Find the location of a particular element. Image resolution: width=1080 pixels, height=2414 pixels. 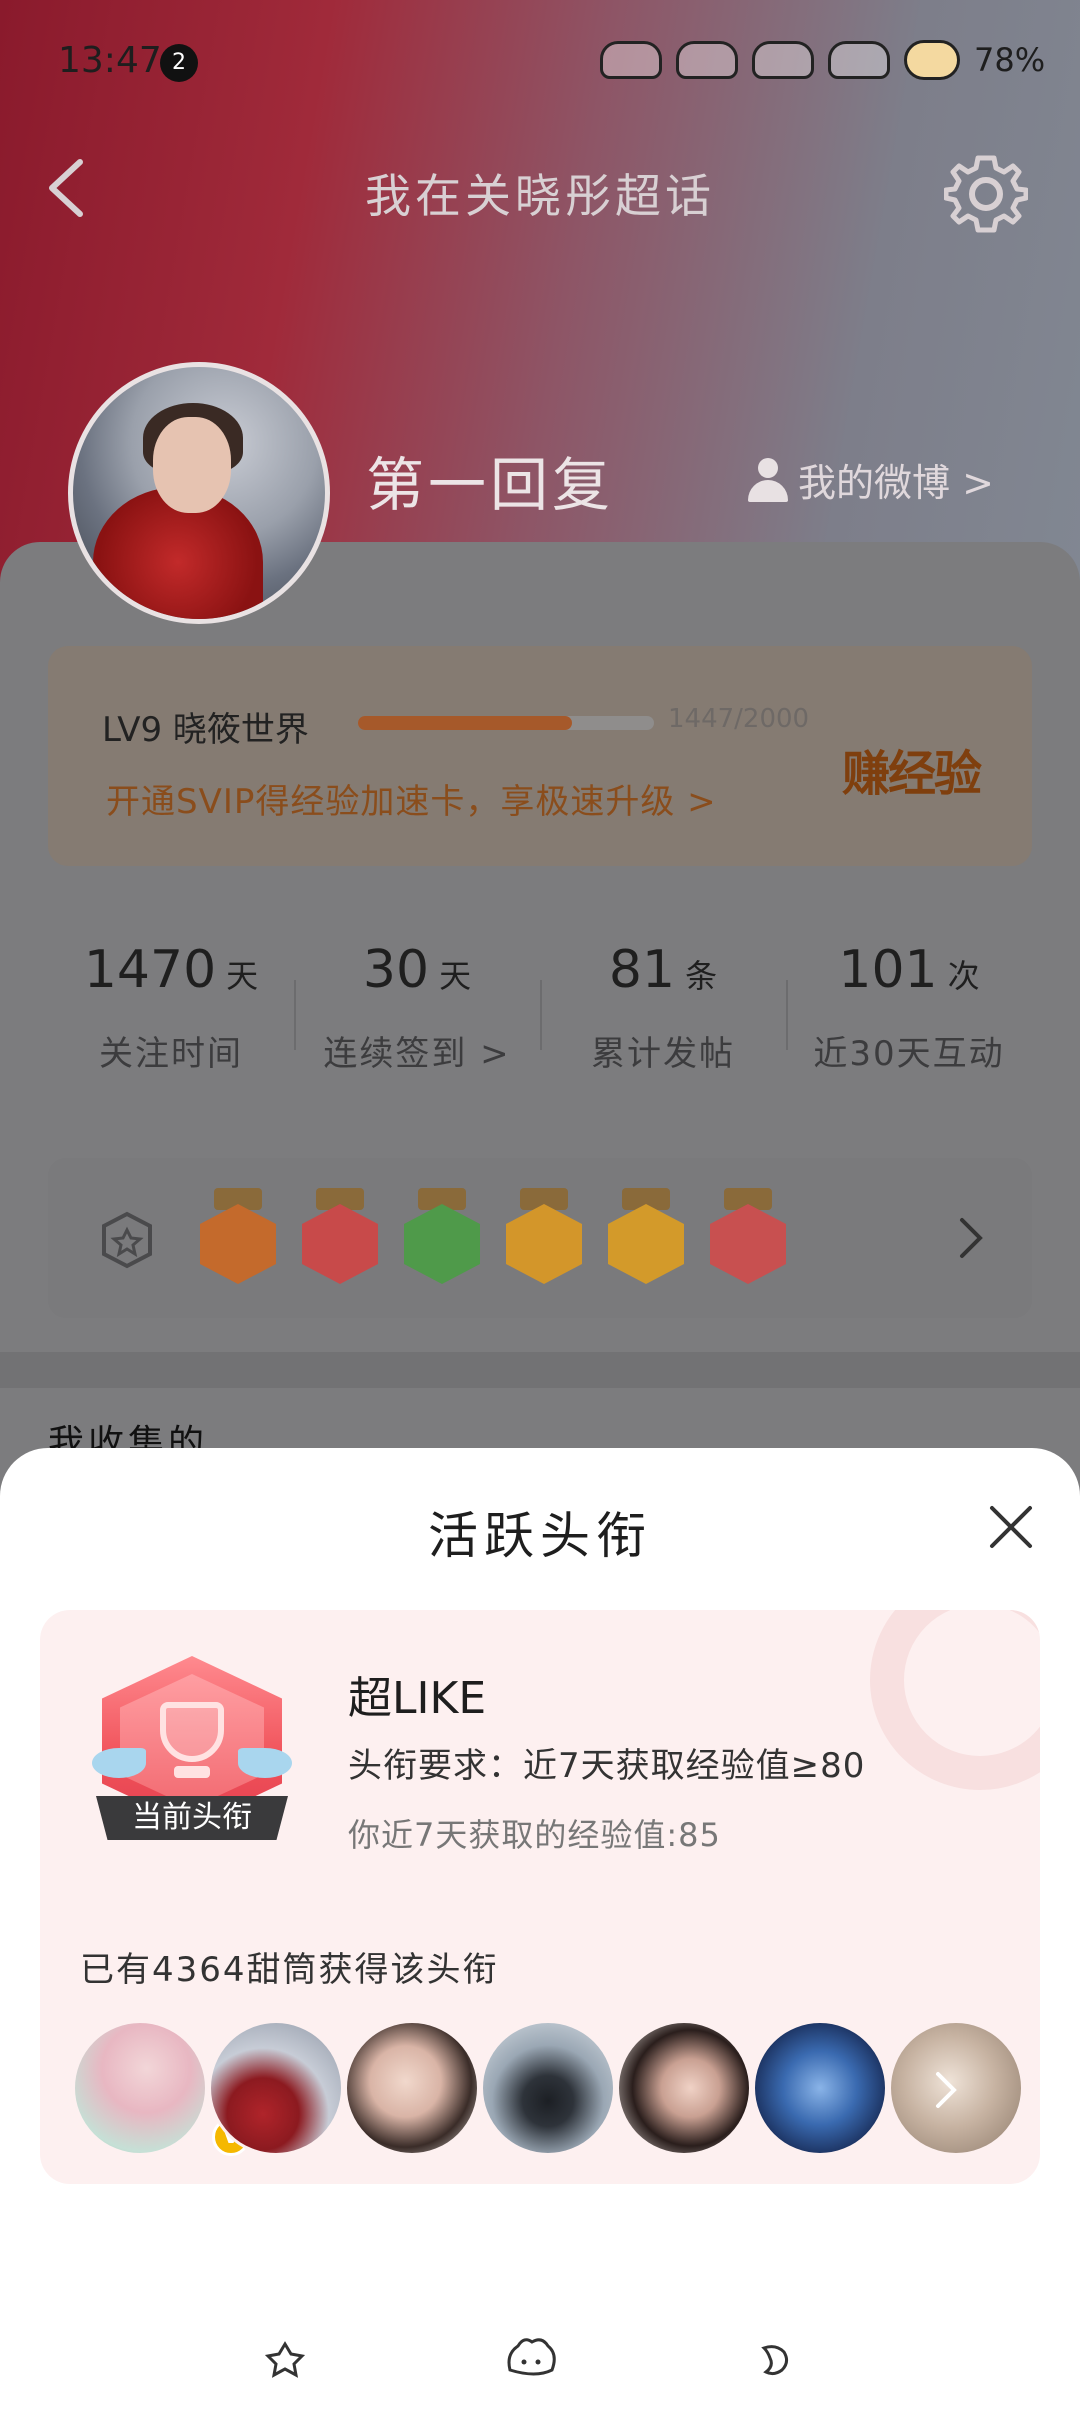

page-title: 我在关晓彤超话 is located at coordinates (540, 196).